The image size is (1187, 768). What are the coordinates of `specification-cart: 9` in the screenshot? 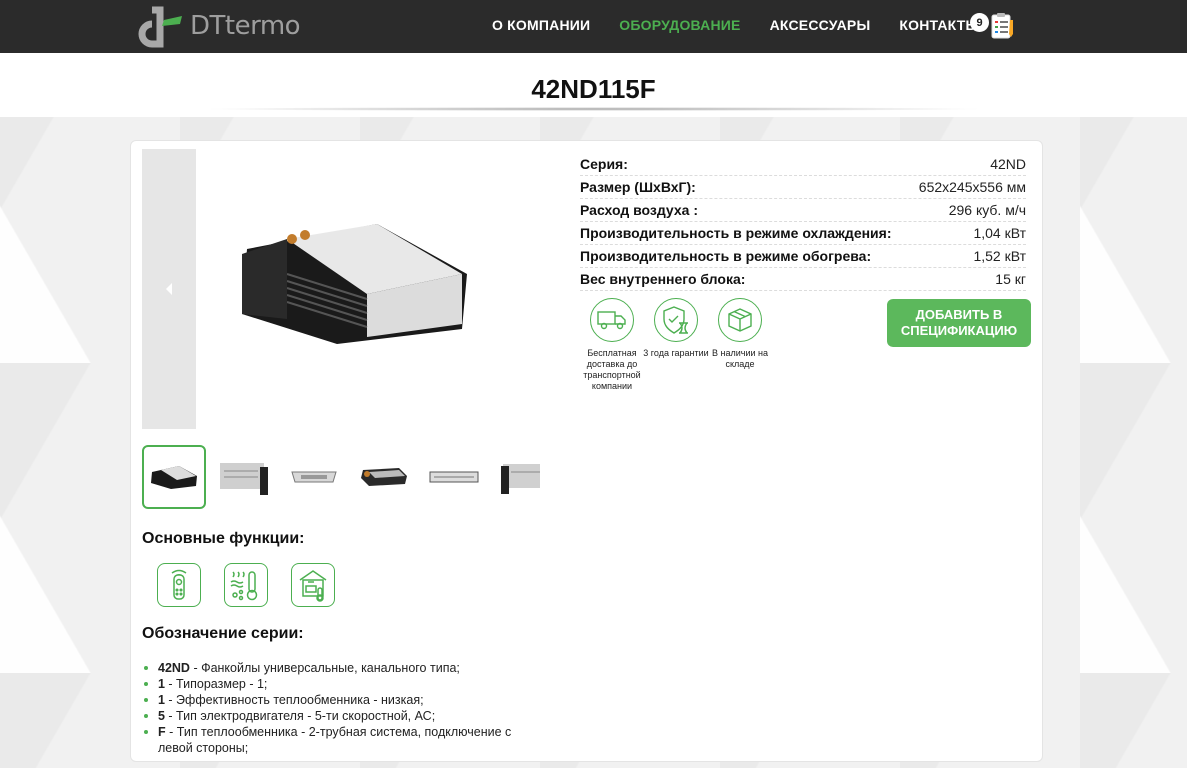 It's located at (993, 26).